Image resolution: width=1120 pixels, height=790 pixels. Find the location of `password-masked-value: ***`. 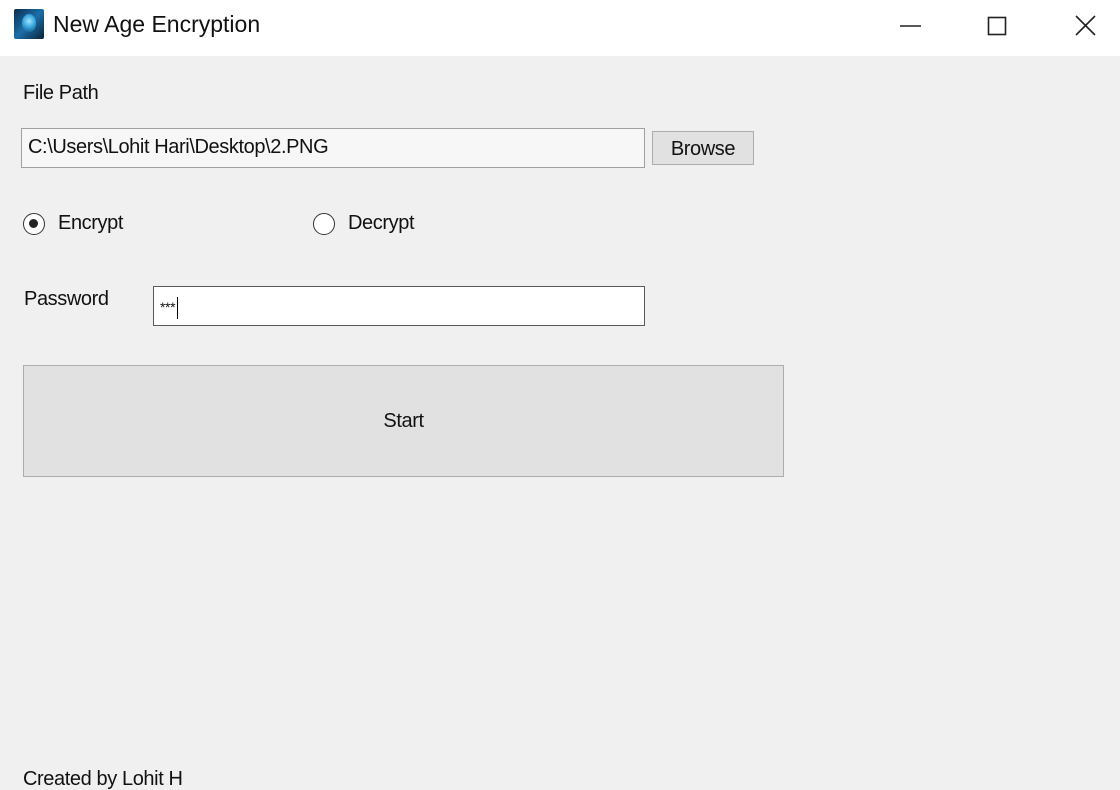

password-masked-value: *** is located at coordinates (168, 307).